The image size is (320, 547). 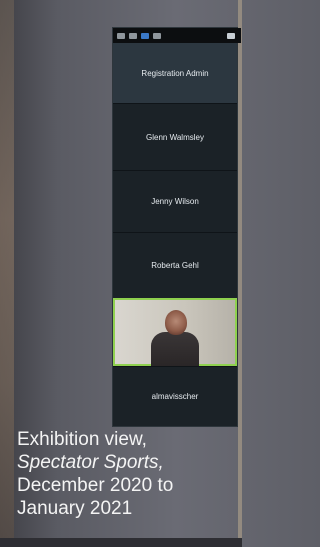 I want to click on caption-line: December 2020 to, so click(x=95, y=485).